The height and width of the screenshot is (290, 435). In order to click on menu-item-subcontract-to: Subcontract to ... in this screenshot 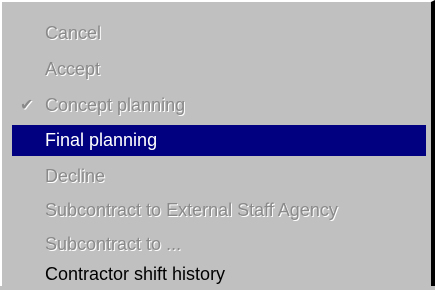, I will do `click(219, 244)`.